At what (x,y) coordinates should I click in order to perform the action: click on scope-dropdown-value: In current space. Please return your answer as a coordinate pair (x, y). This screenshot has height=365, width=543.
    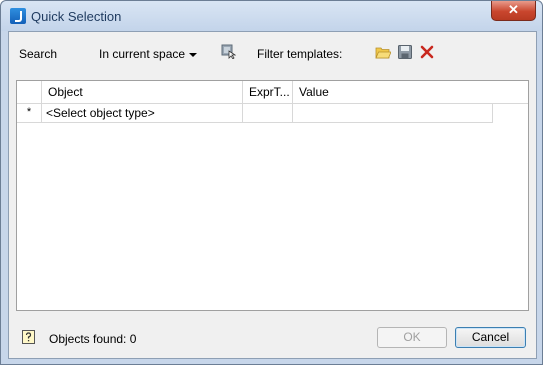
    Looking at the image, I should click on (142, 54).